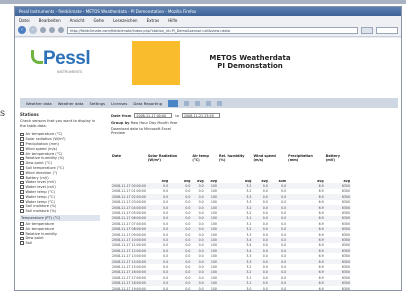 The image size is (406, 291). Describe the element at coordinates (22, 30) in the screenshot. I see `back-icon: ‹` at that location.